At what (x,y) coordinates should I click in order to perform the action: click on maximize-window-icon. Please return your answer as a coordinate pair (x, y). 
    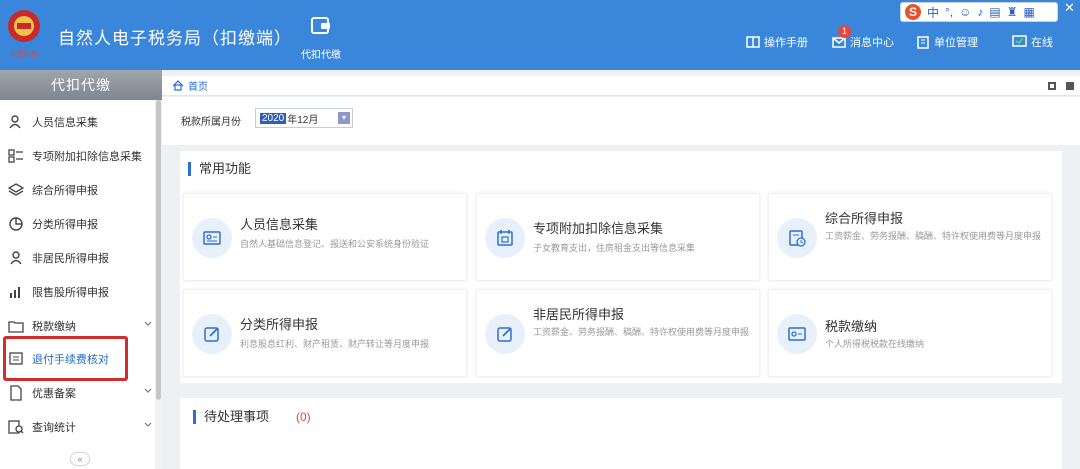
    Looking at the image, I should click on (1070, 86).